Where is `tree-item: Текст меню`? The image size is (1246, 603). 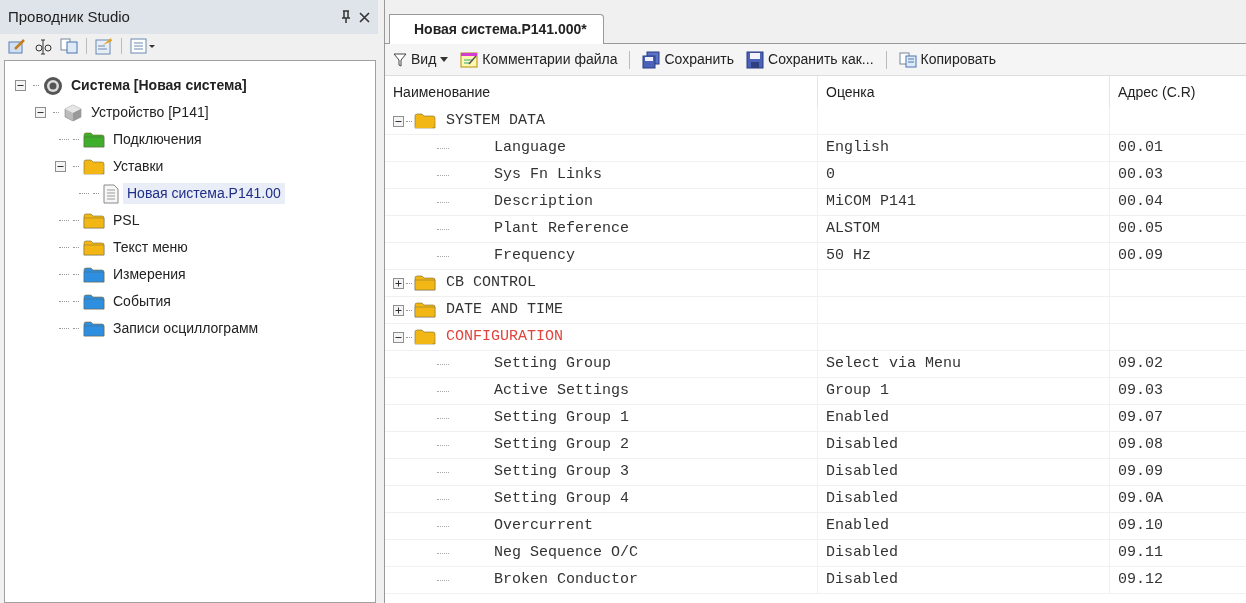
tree-item: Текст меню is located at coordinates (150, 247).